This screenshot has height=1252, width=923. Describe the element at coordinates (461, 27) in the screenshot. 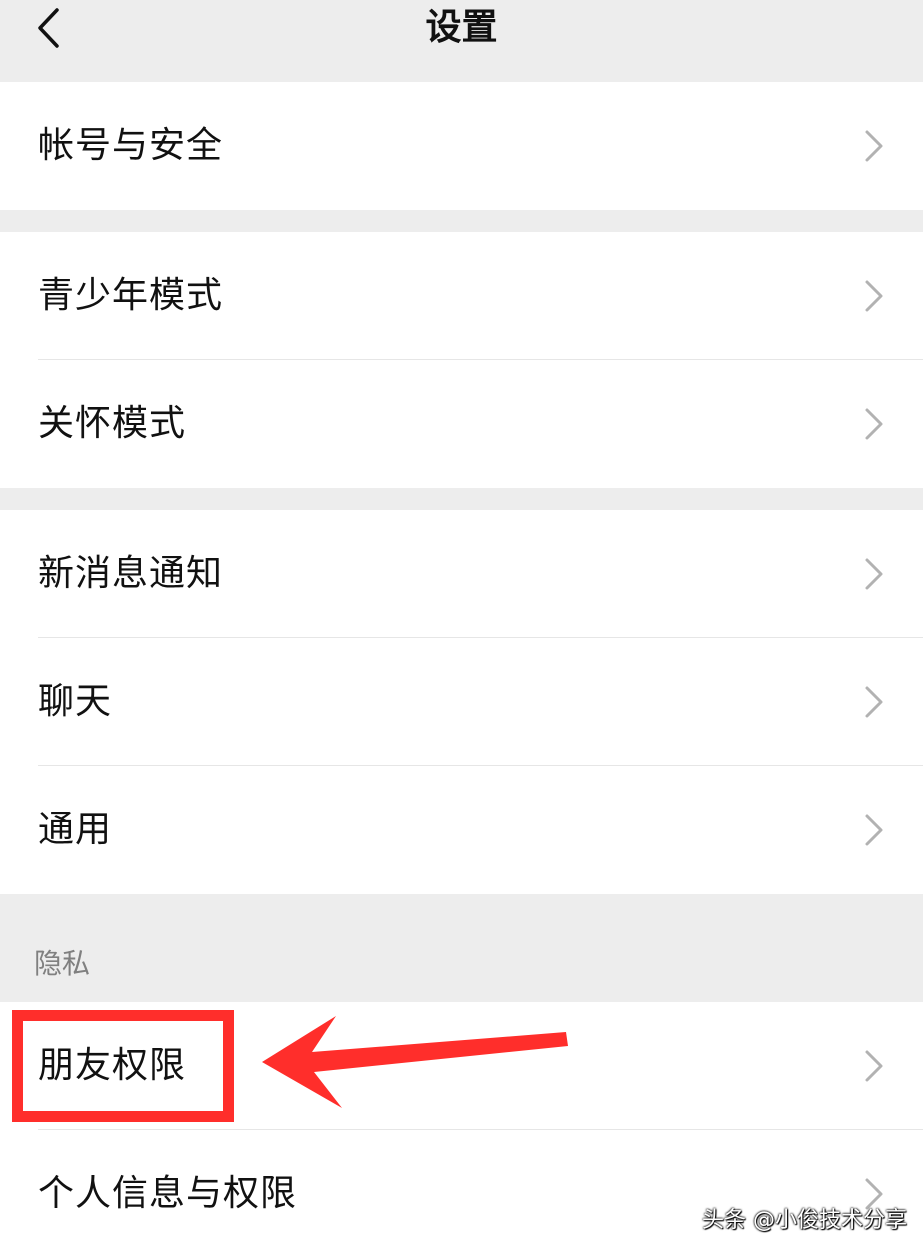

I see `page-title: 设置` at that location.